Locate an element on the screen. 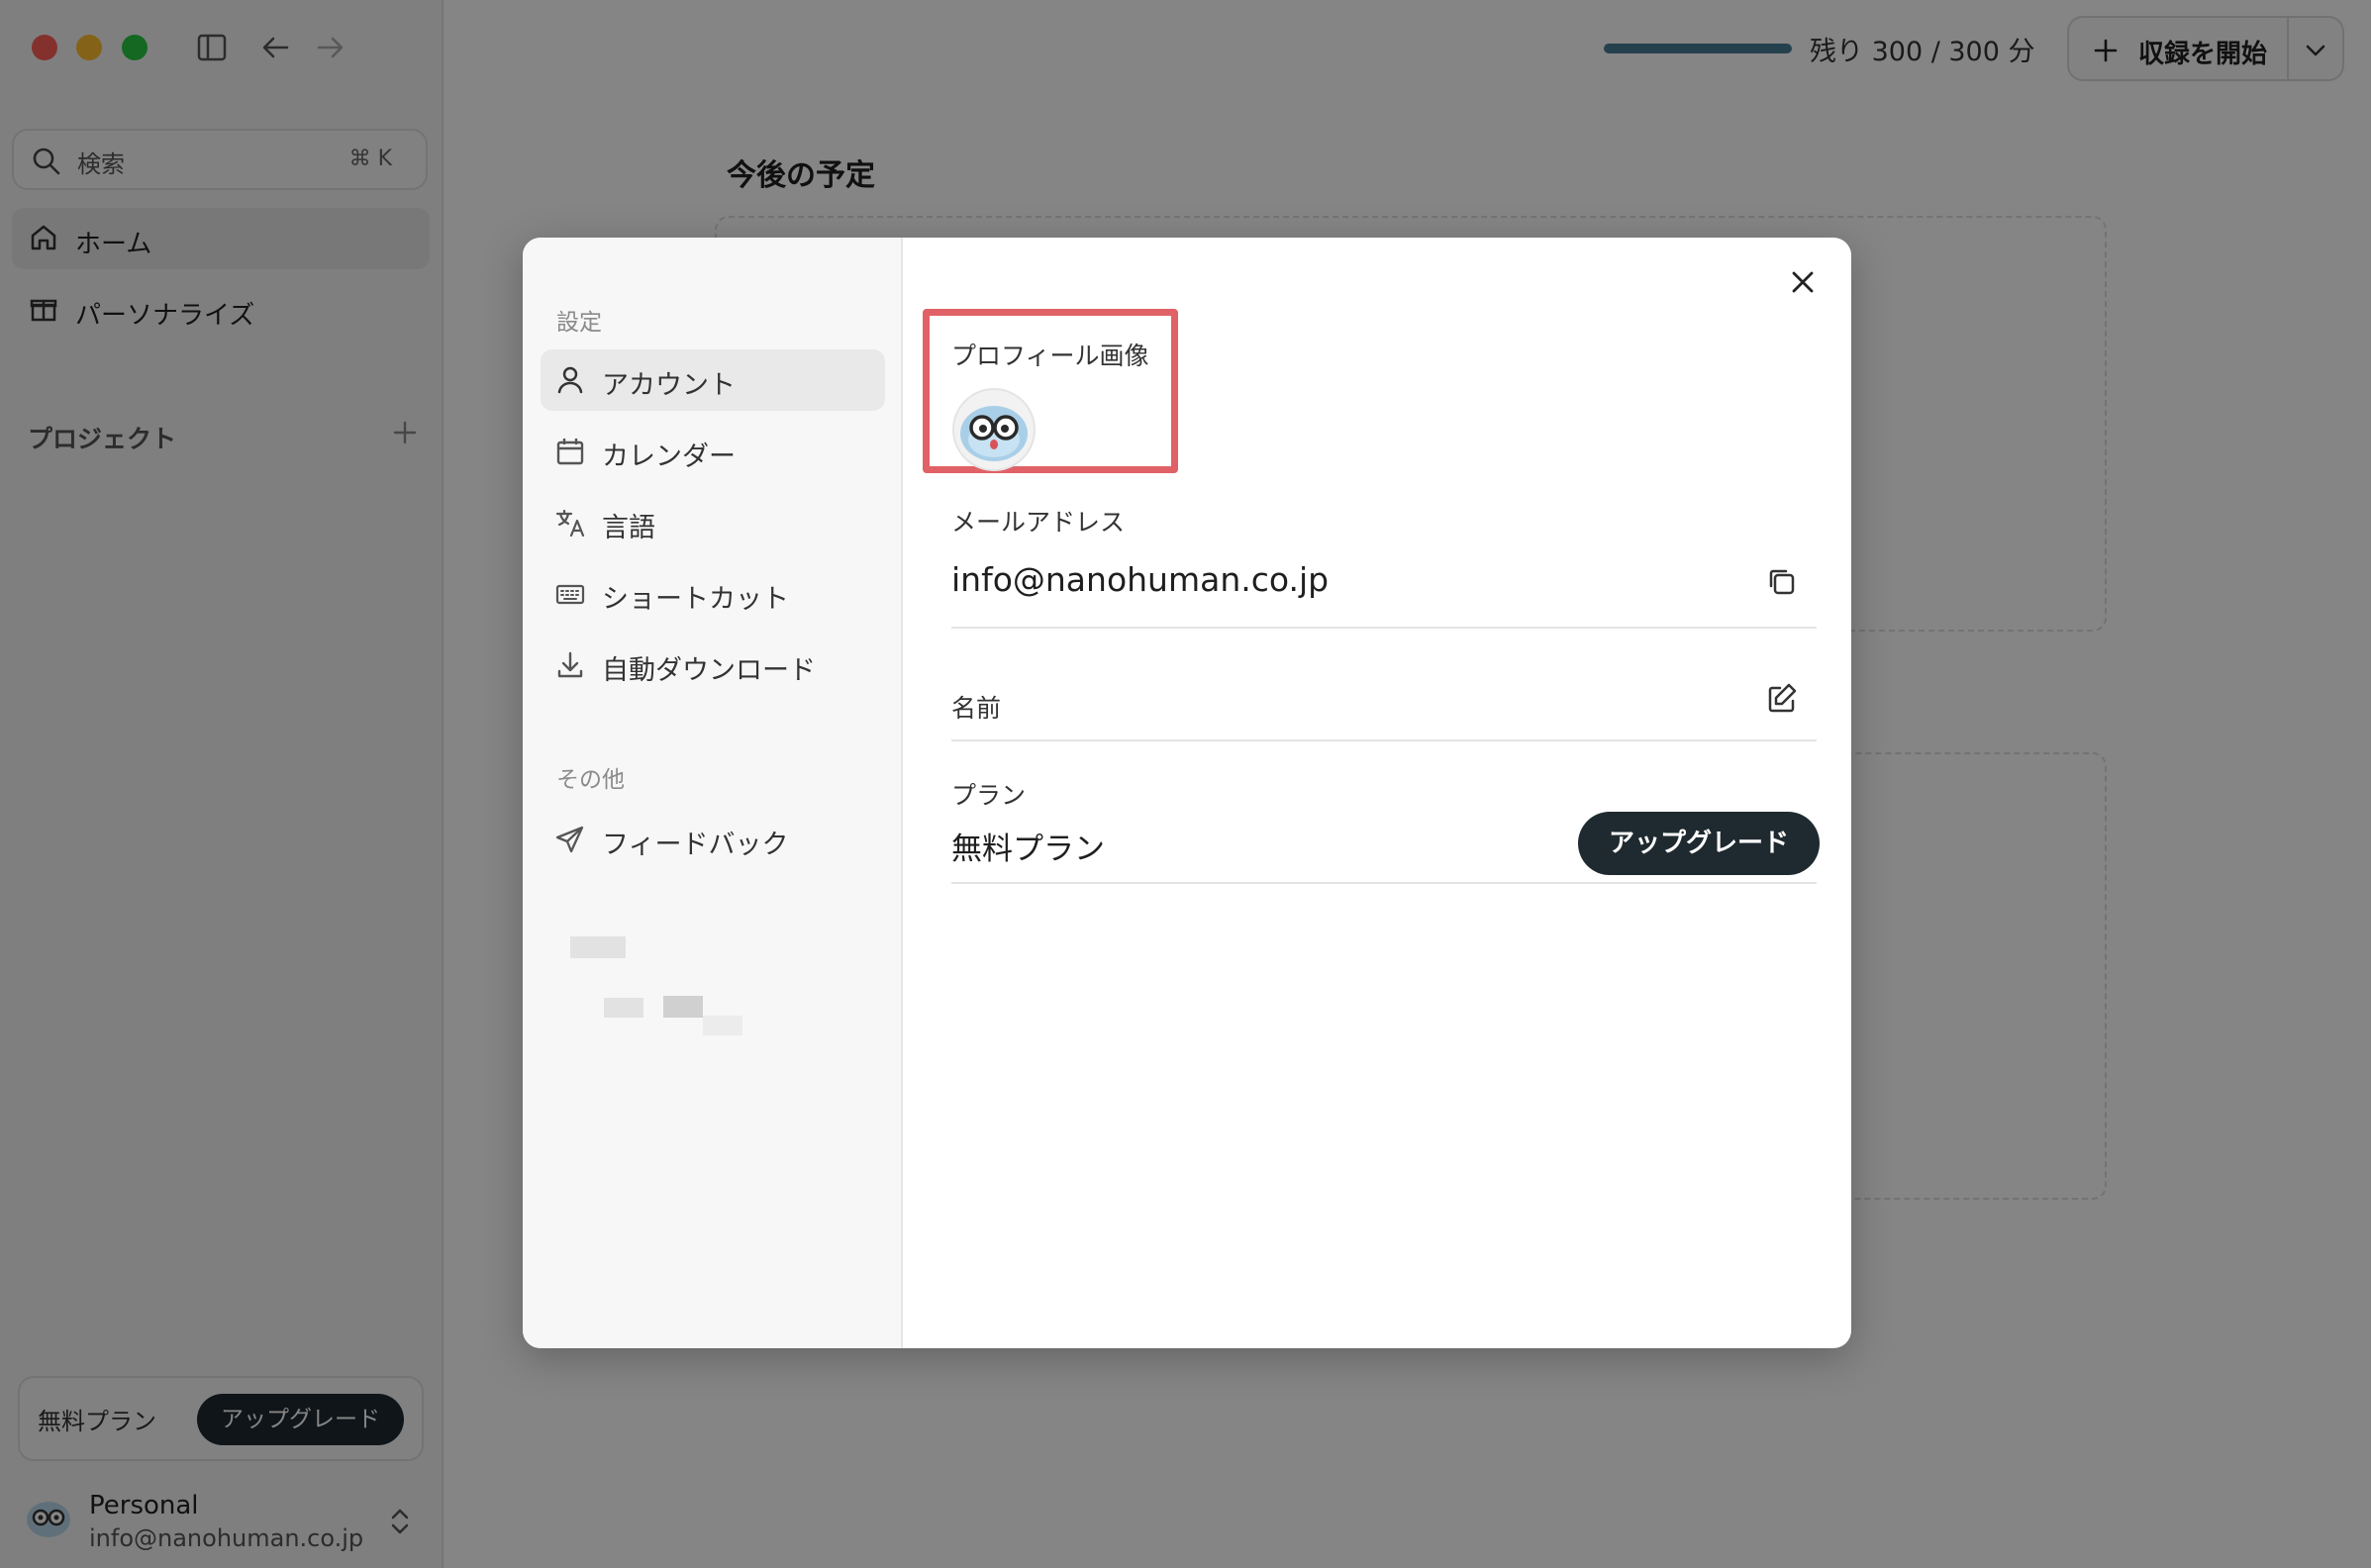 The width and height of the screenshot is (2371, 1568). download-icon is located at coordinates (570, 664).